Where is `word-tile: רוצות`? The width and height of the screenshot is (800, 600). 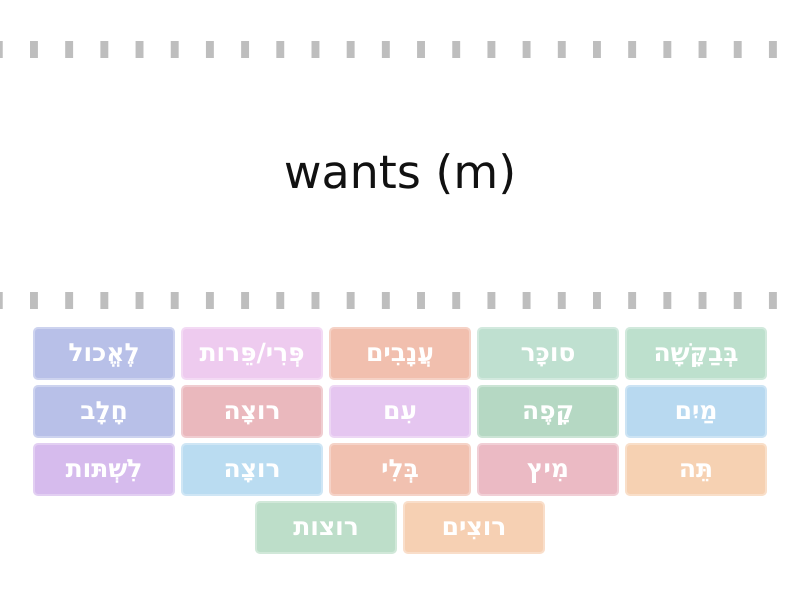 word-tile: רוצות is located at coordinates (326, 527).